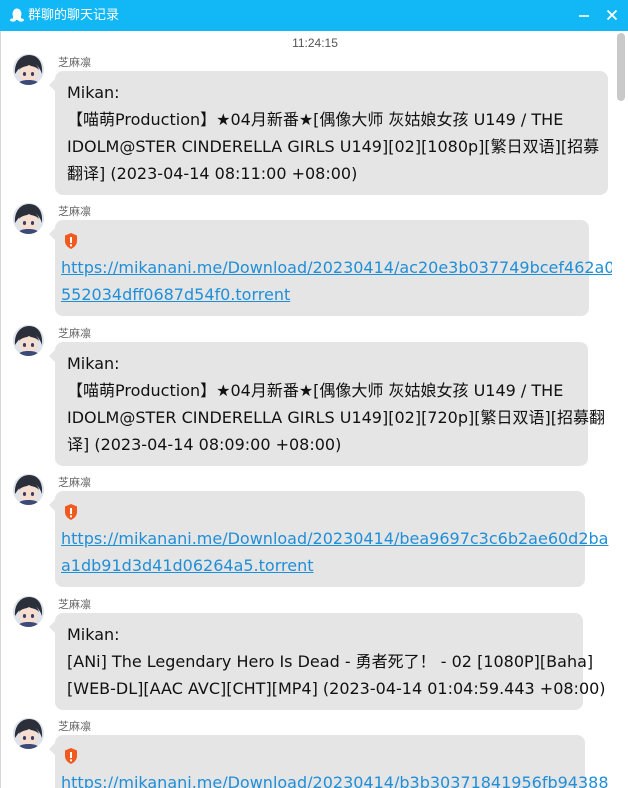  What do you see at coordinates (74, 15) in the screenshot?
I see `window-title: 群聊的聊天记录` at bounding box center [74, 15].